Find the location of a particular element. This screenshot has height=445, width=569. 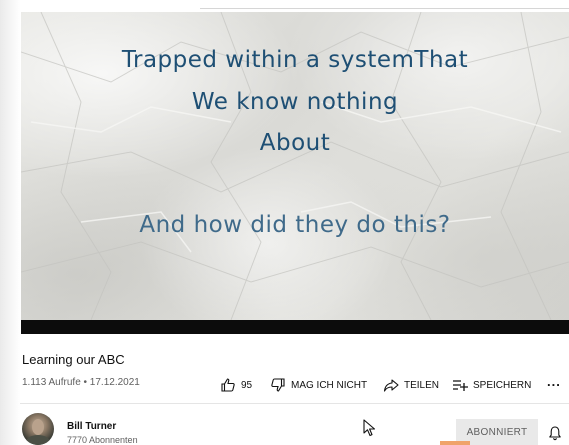

like-button: 95 is located at coordinates (236, 385).